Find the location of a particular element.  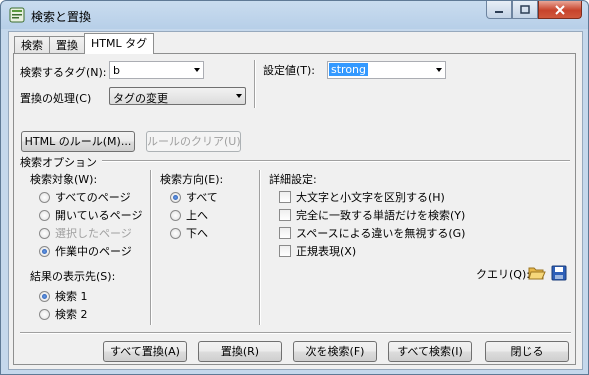

open-folder-icon is located at coordinates (537, 273).